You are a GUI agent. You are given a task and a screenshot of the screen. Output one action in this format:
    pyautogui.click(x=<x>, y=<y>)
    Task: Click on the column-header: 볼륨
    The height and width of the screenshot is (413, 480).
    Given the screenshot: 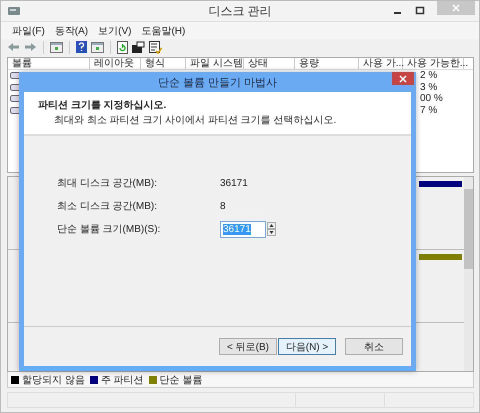 What is the action you would take?
    pyautogui.click(x=49, y=63)
    